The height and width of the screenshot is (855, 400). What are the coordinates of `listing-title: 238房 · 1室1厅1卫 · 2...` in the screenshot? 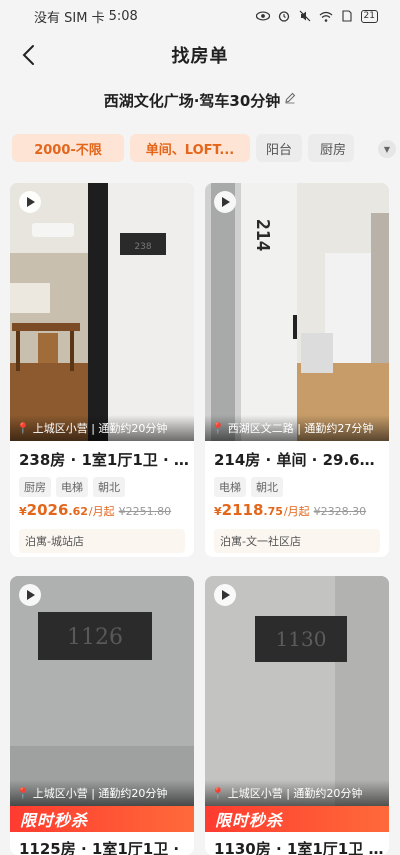 It's located at (104, 460).